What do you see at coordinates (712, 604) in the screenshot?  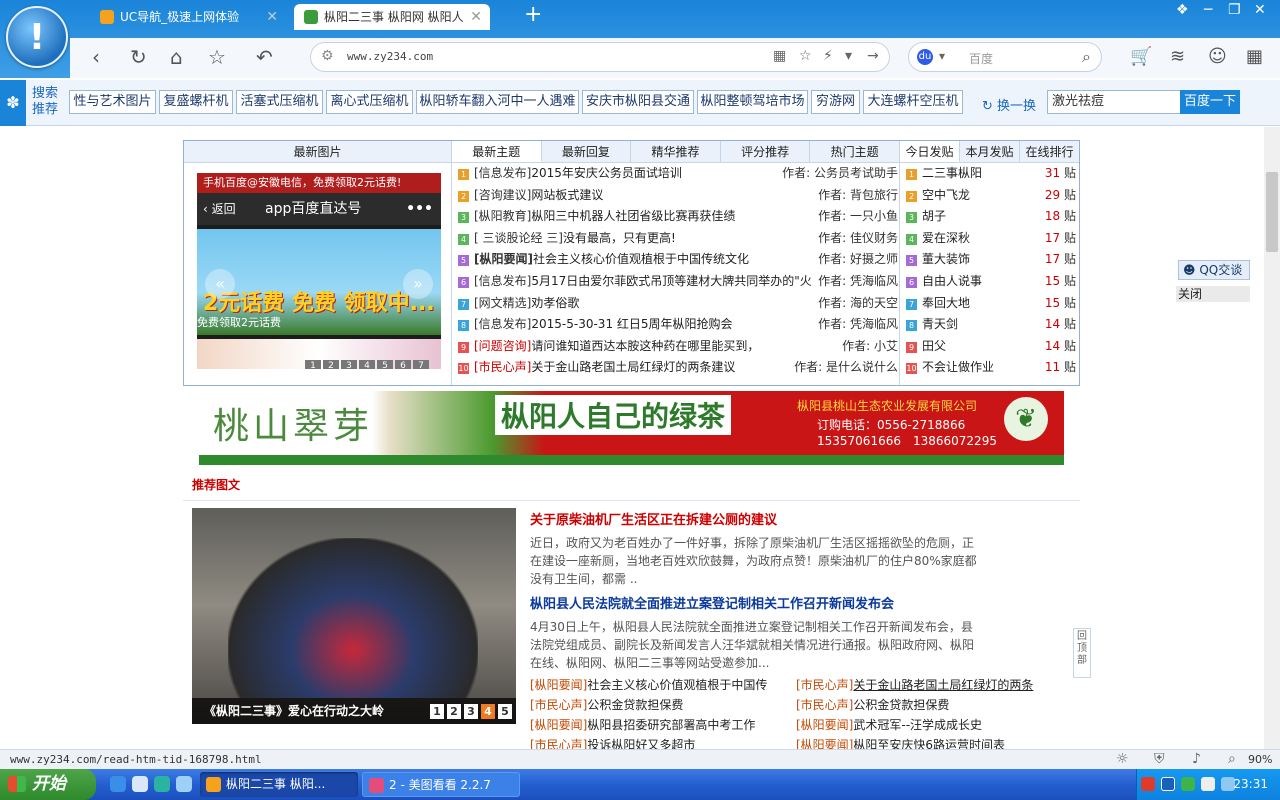 I see `article-2-title: 枞阳县人民法院就全面推进立案登记制相关工作召开新闻发布会` at bounding box center [712, 604].